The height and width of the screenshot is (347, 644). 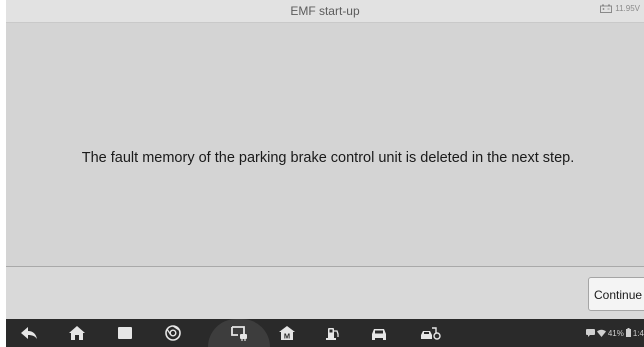 I want to click on battery-percent: 41%, so click(x=615, y=333).